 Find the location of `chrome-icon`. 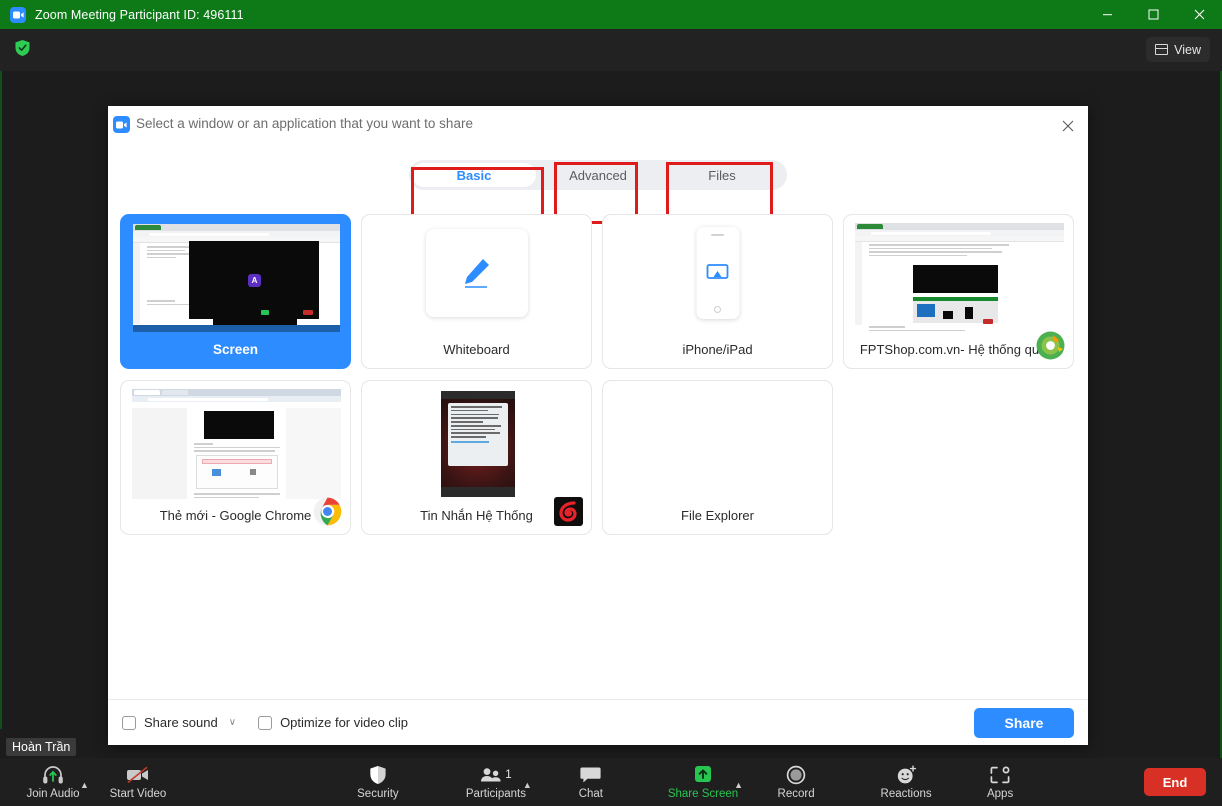

chrome-icon is located at coordinates (327, 511).